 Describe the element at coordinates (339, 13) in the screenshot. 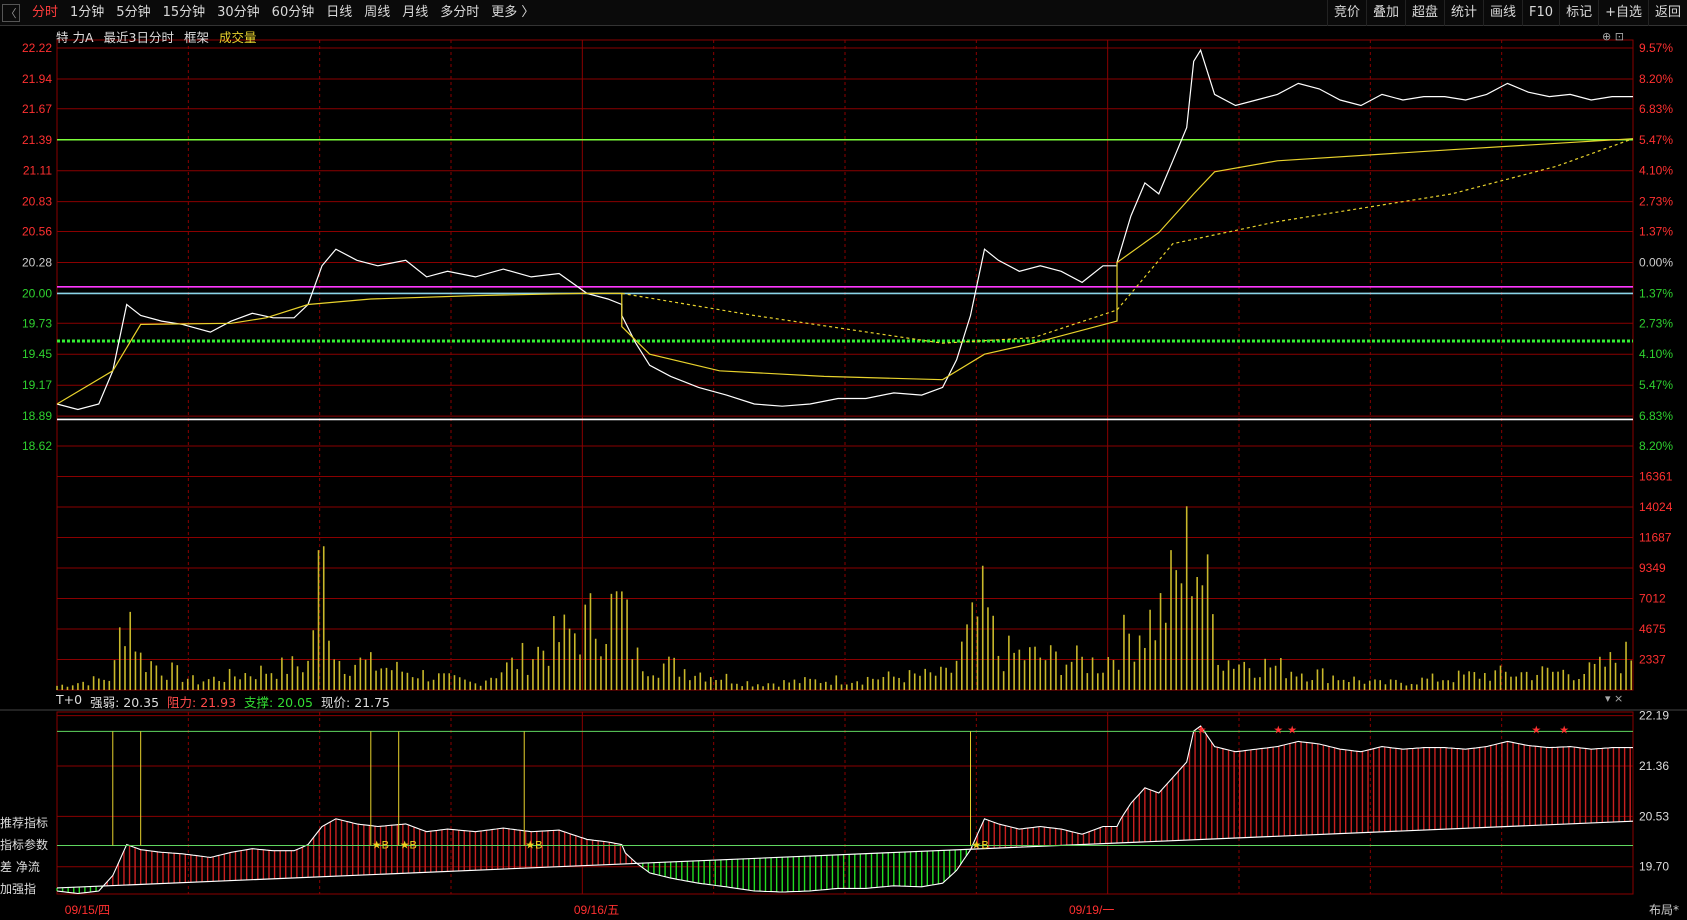

I see `tab-6: 日线` at that location.